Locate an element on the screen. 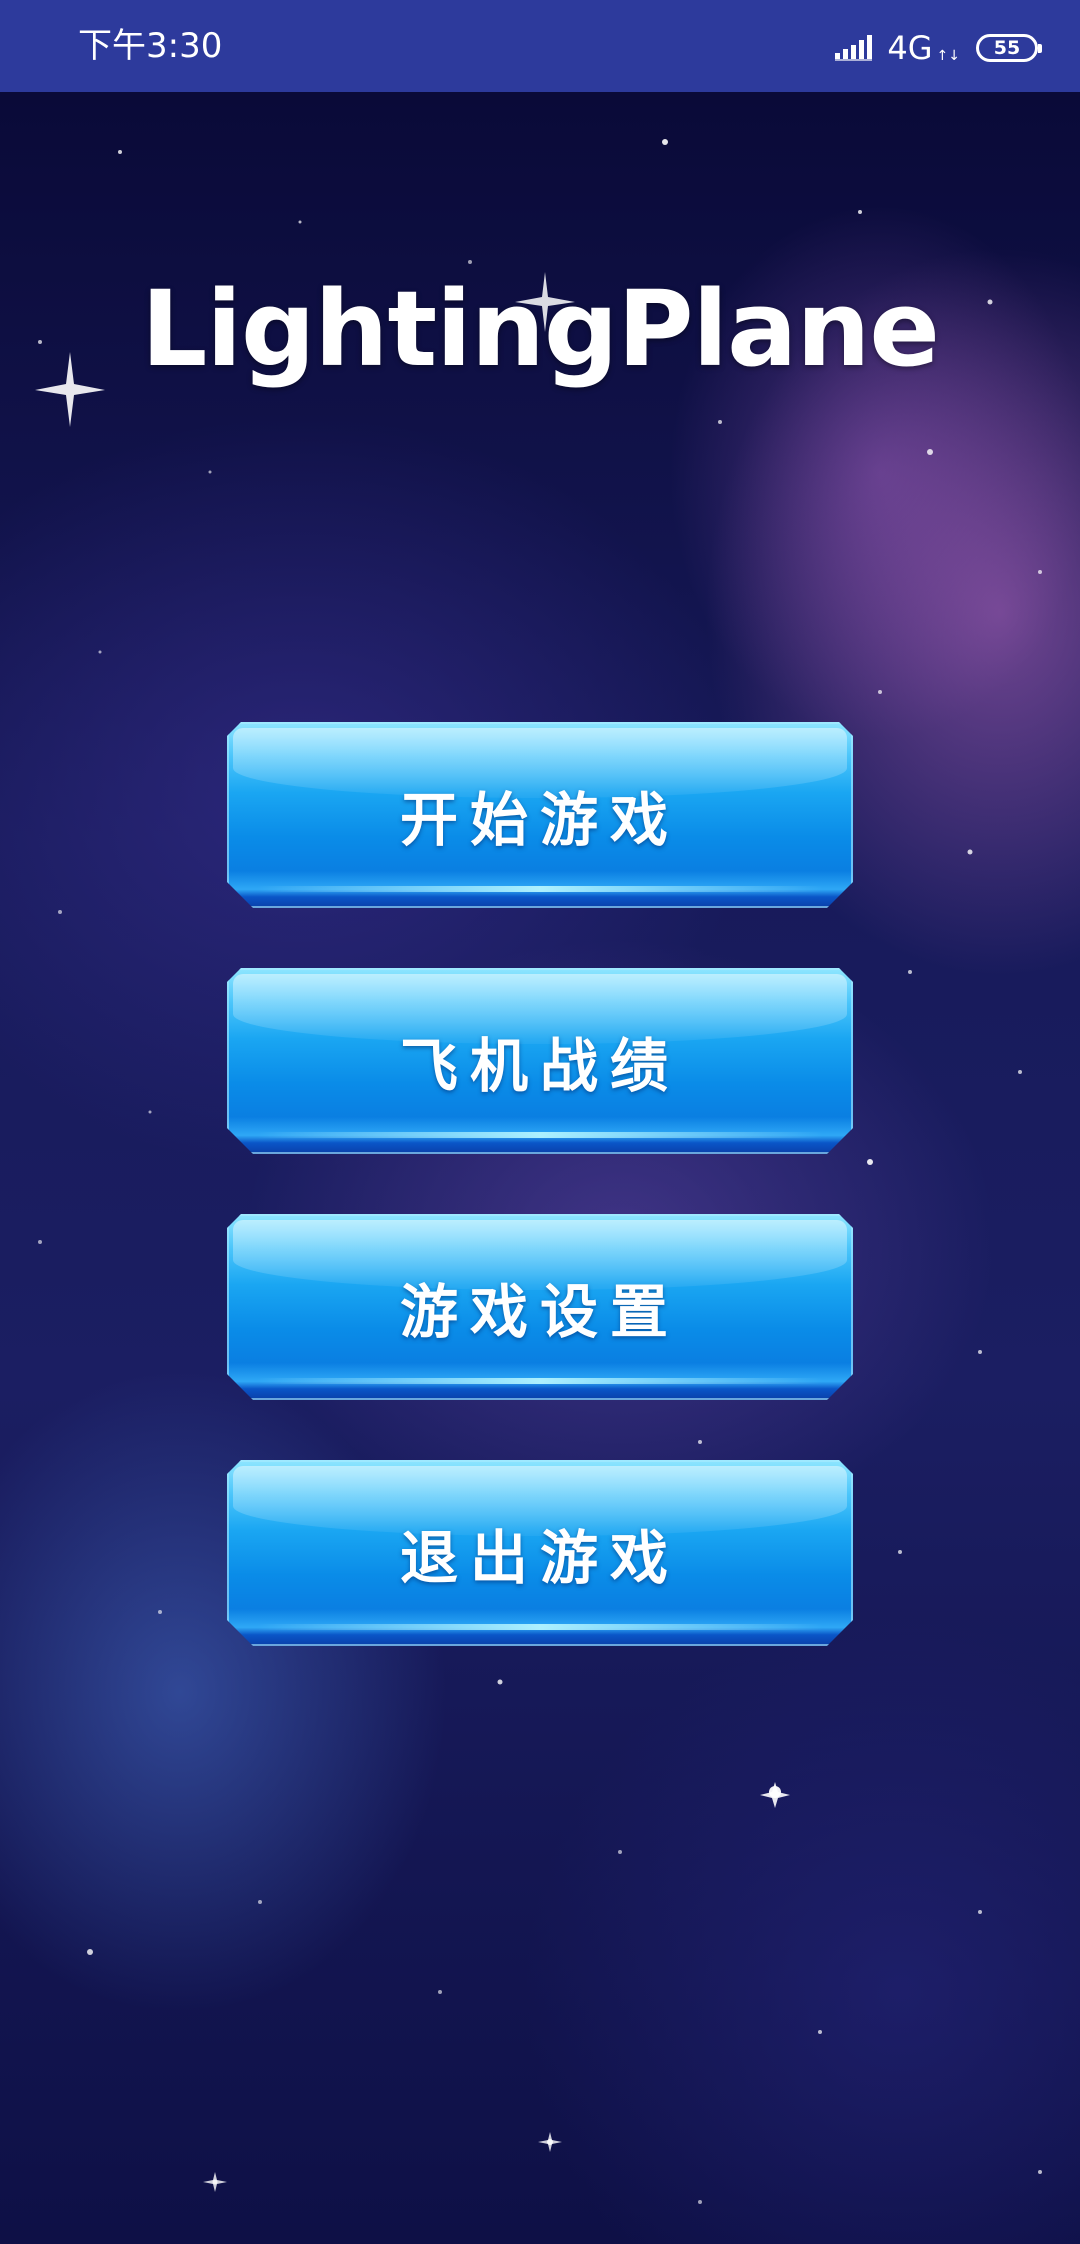  data-activity-icon: ↑↓ is located at coordinates (948, 56).